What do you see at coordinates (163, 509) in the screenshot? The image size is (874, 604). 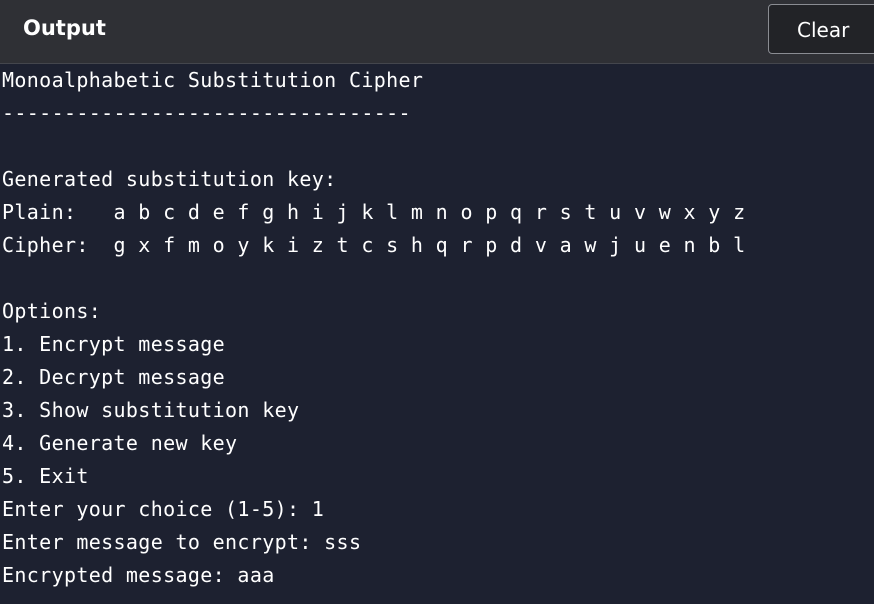 I see `console-line-choice-prompt: Enter your choice (1-5): 1` at bounding box center [163, 509].